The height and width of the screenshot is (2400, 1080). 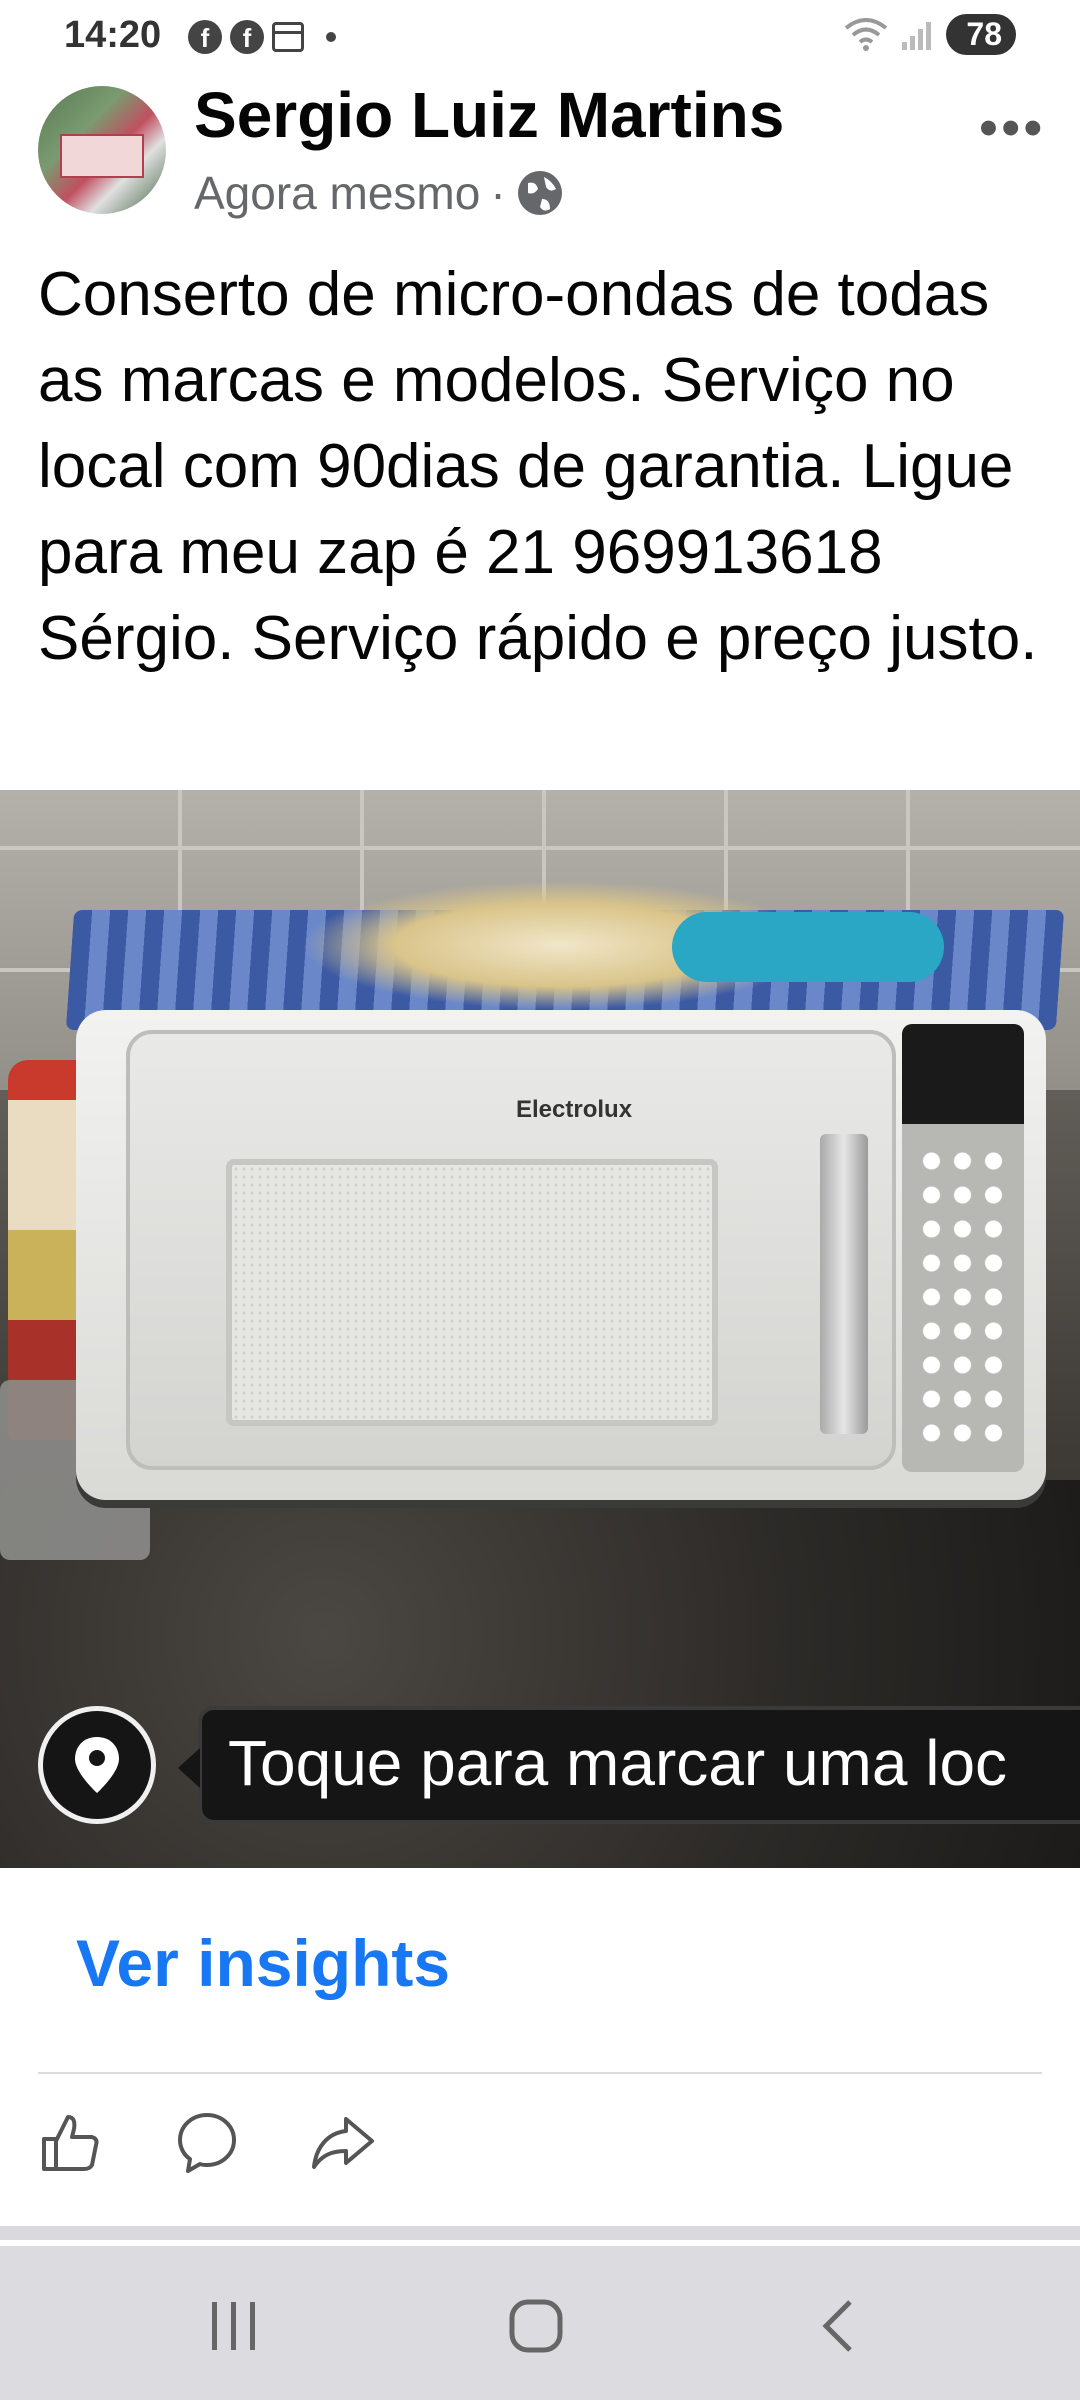 I want to click on divider, so click(x=540, y=2073).